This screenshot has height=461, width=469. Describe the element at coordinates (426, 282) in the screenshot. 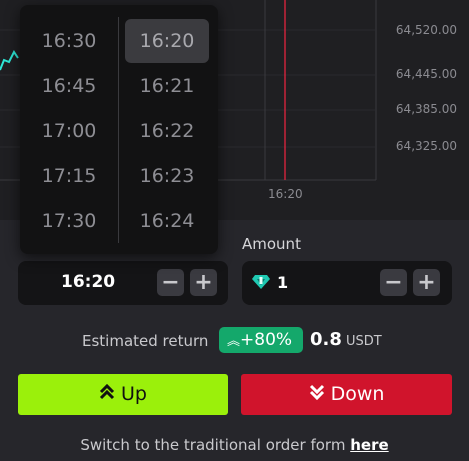

I see `amount-increment-button: +` at that location.